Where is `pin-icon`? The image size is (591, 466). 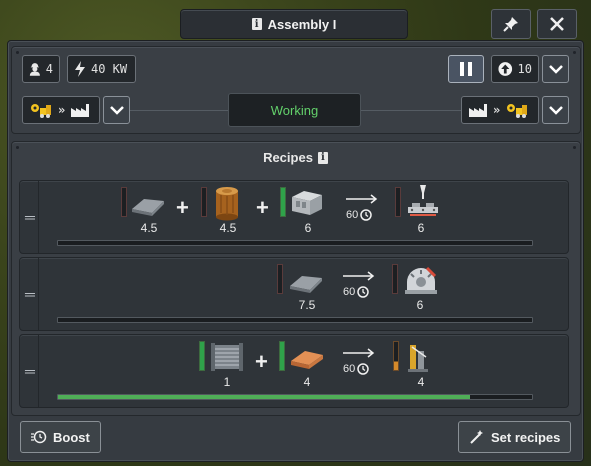 pin-icon is located at coordinates (510, 24).